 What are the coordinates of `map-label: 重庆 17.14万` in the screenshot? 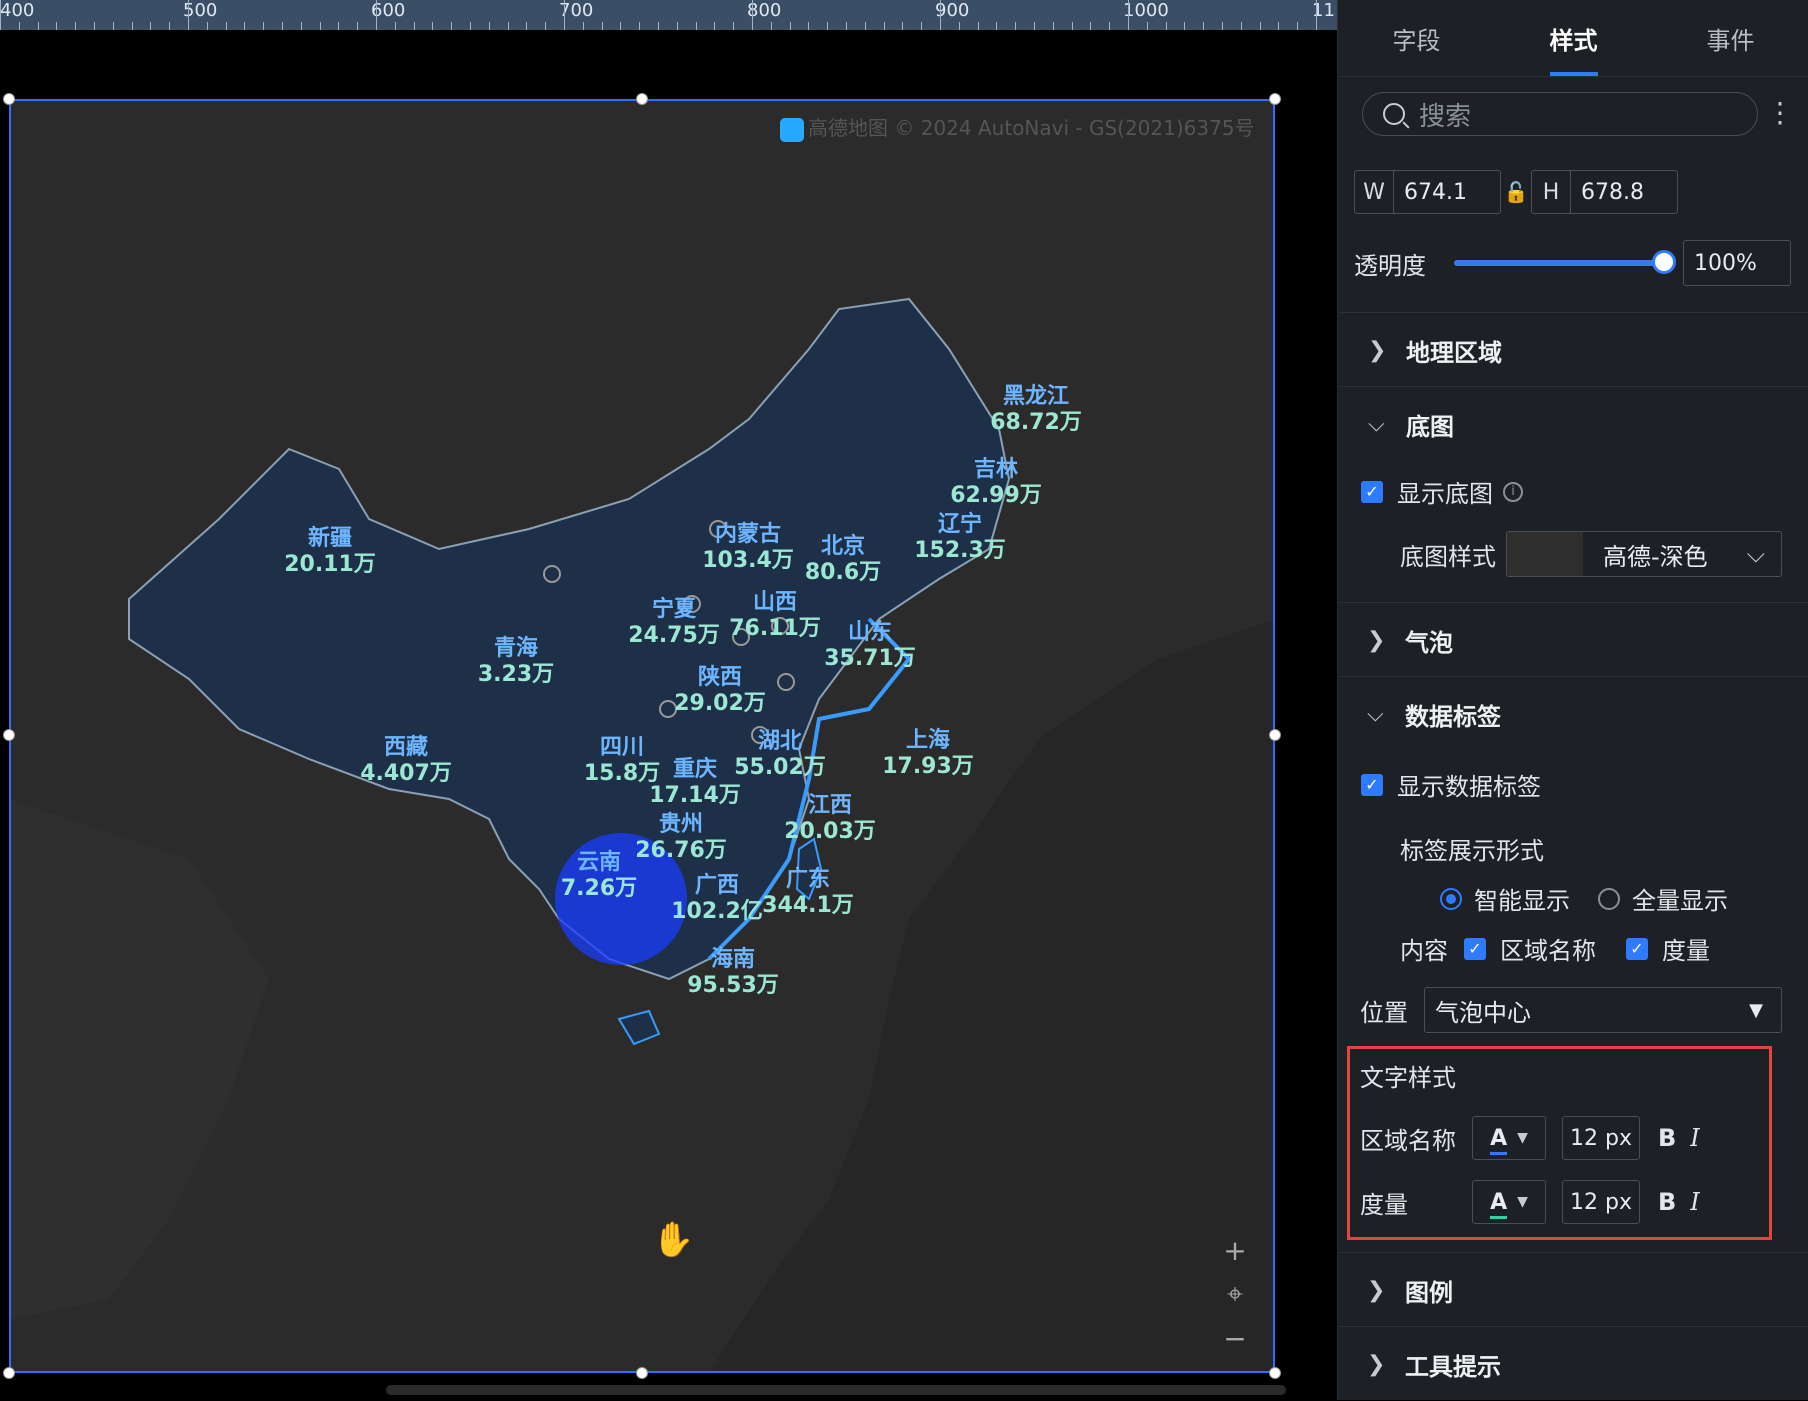 It's located at (695, 782).